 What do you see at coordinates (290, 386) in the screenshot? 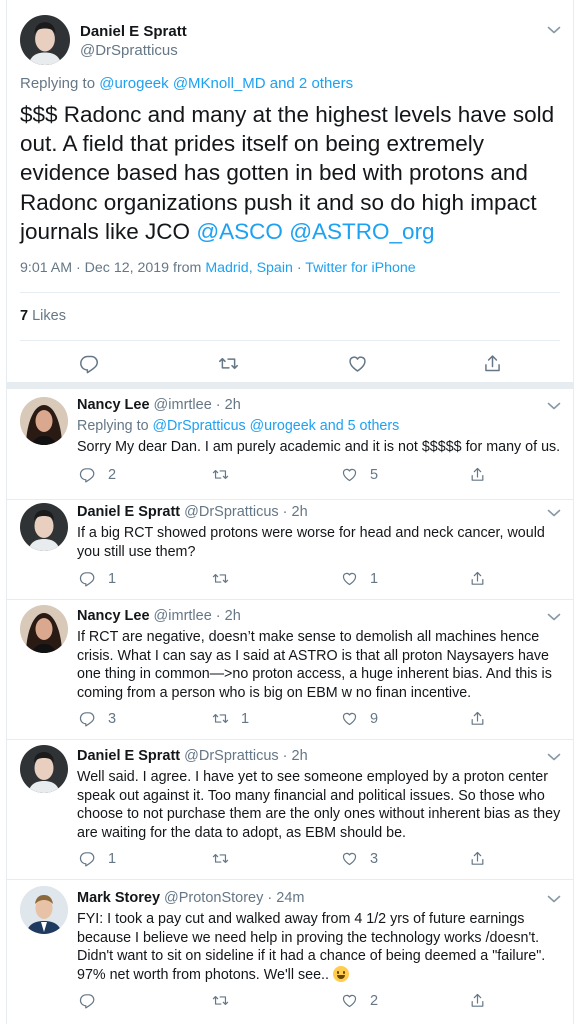
I see `thread-separator` at bounding box center [290, 386].